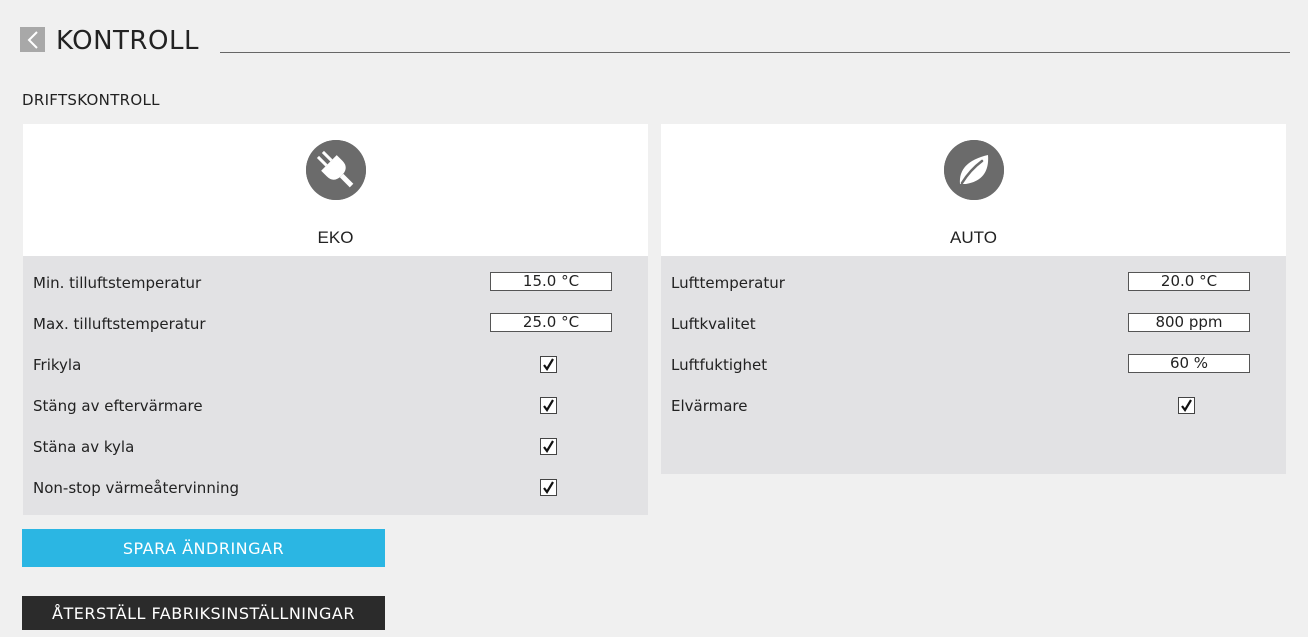  Describe the element at coordinates (57, 365) in the screenshot. I see `setting-label: Frikyla` at that location.